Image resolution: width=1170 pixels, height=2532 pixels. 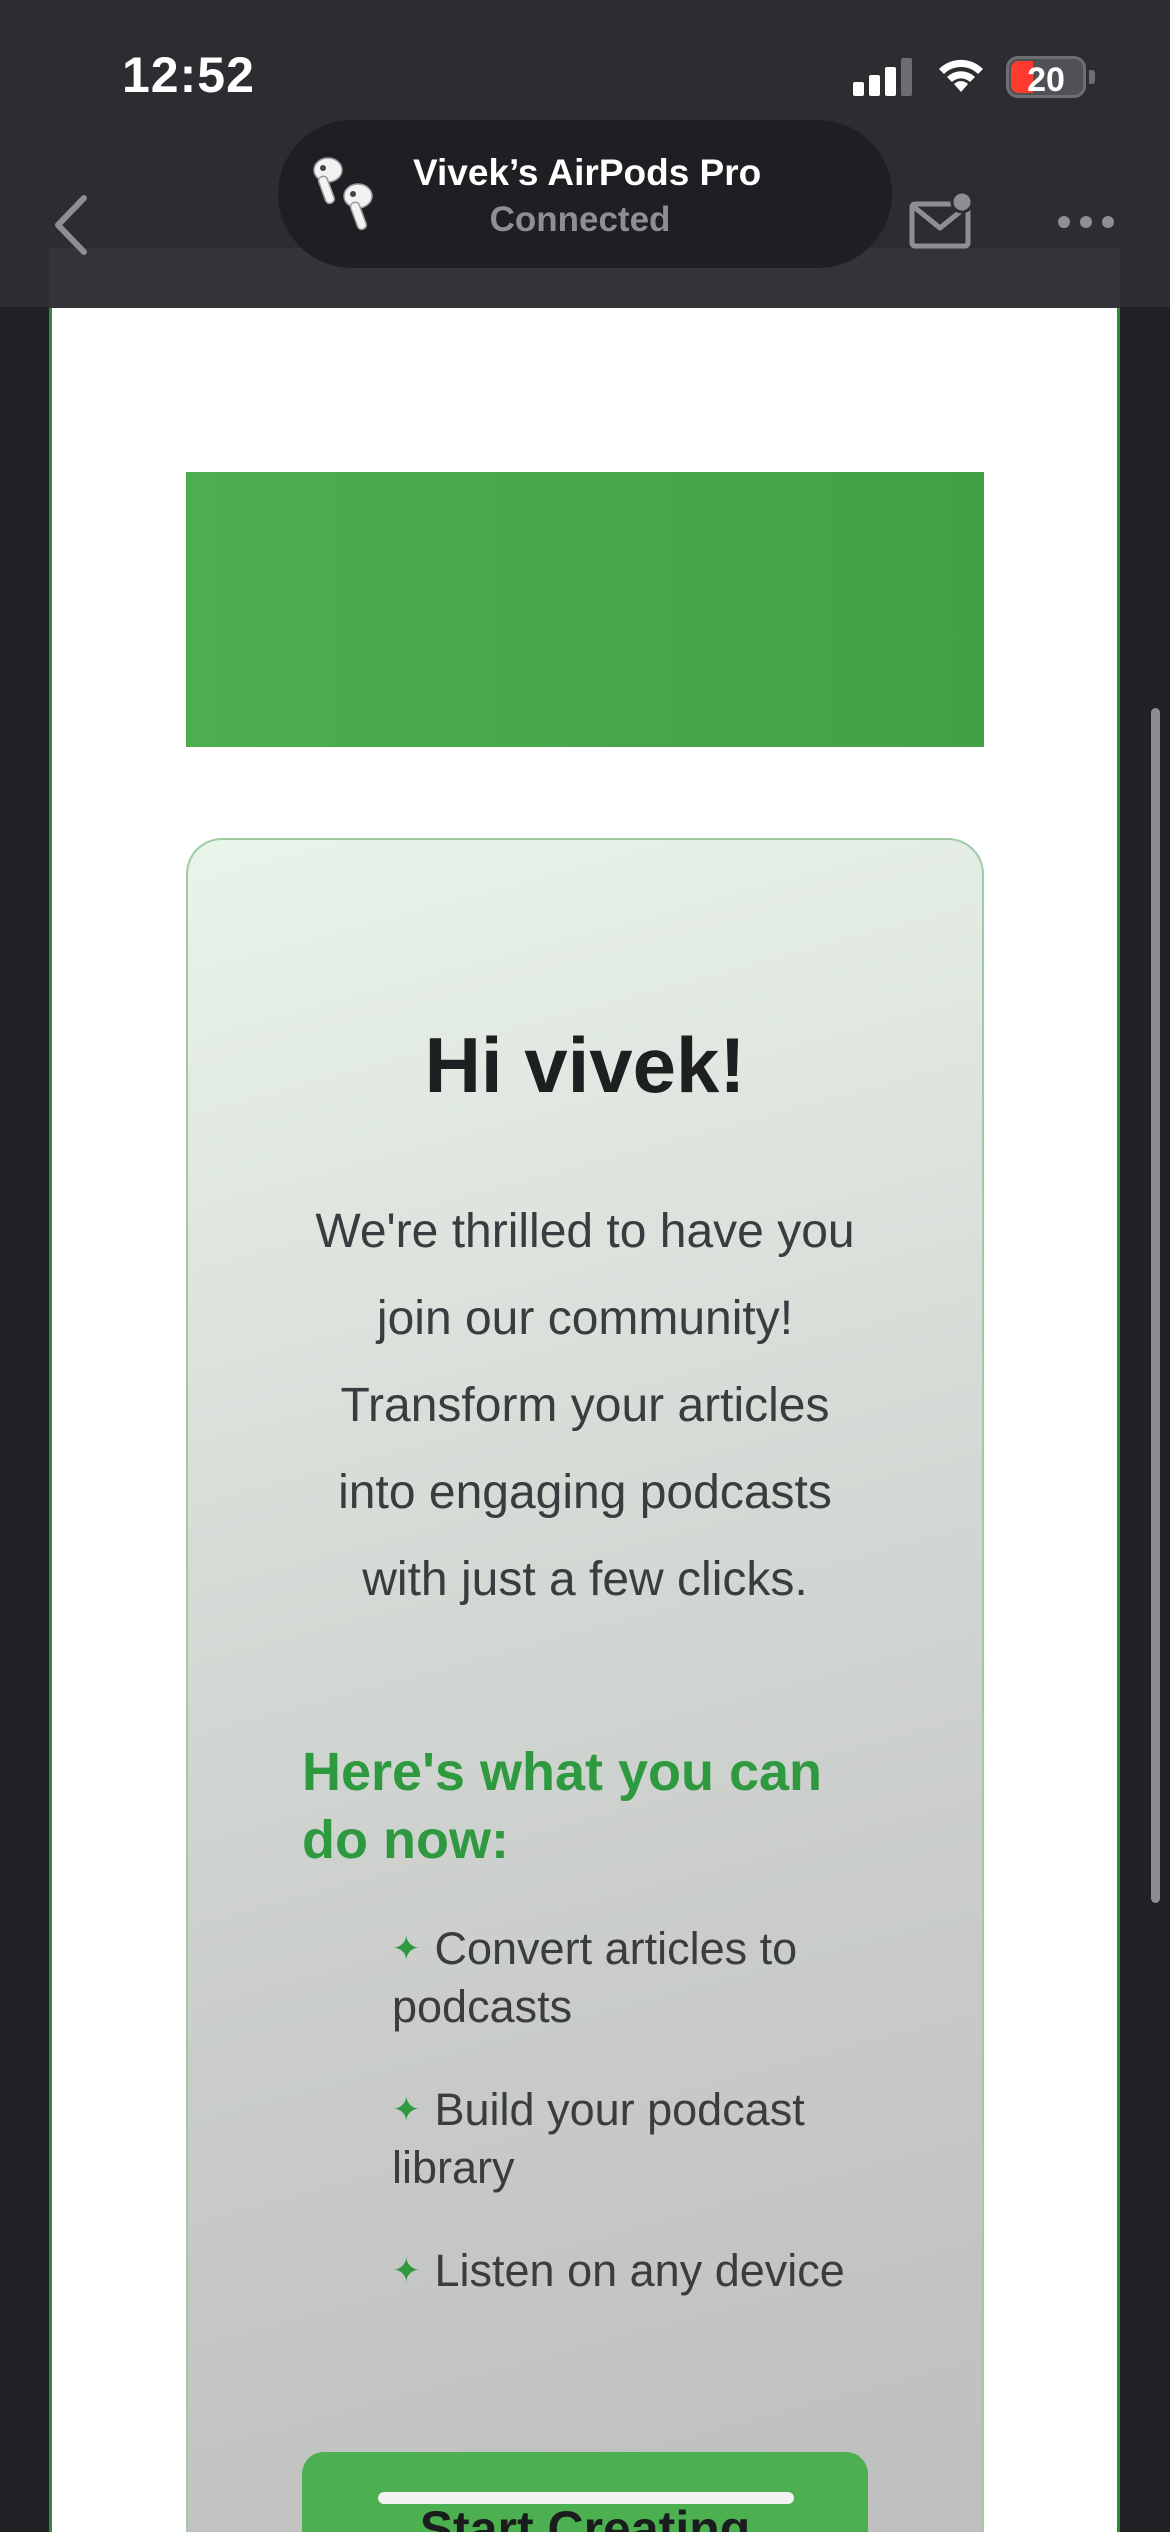 What do you see at coordinates (595, 1977) in the screenshot?
I see `feature-label: Convert articles to podcasts` at bounding box center [595, 1977].